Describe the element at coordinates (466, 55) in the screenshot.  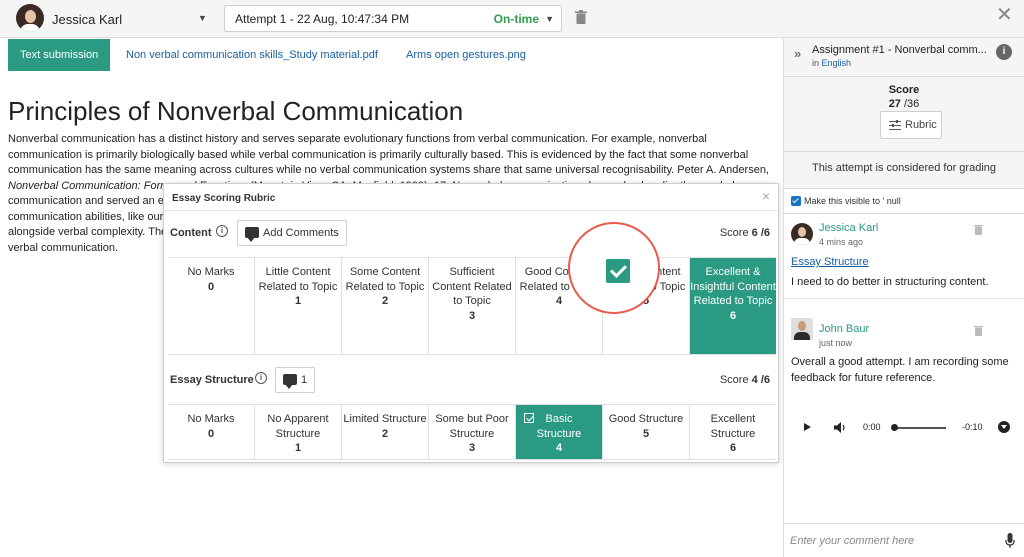
I see `tab-arms-open-gestures-png: Arms open gestures.png` at that location.